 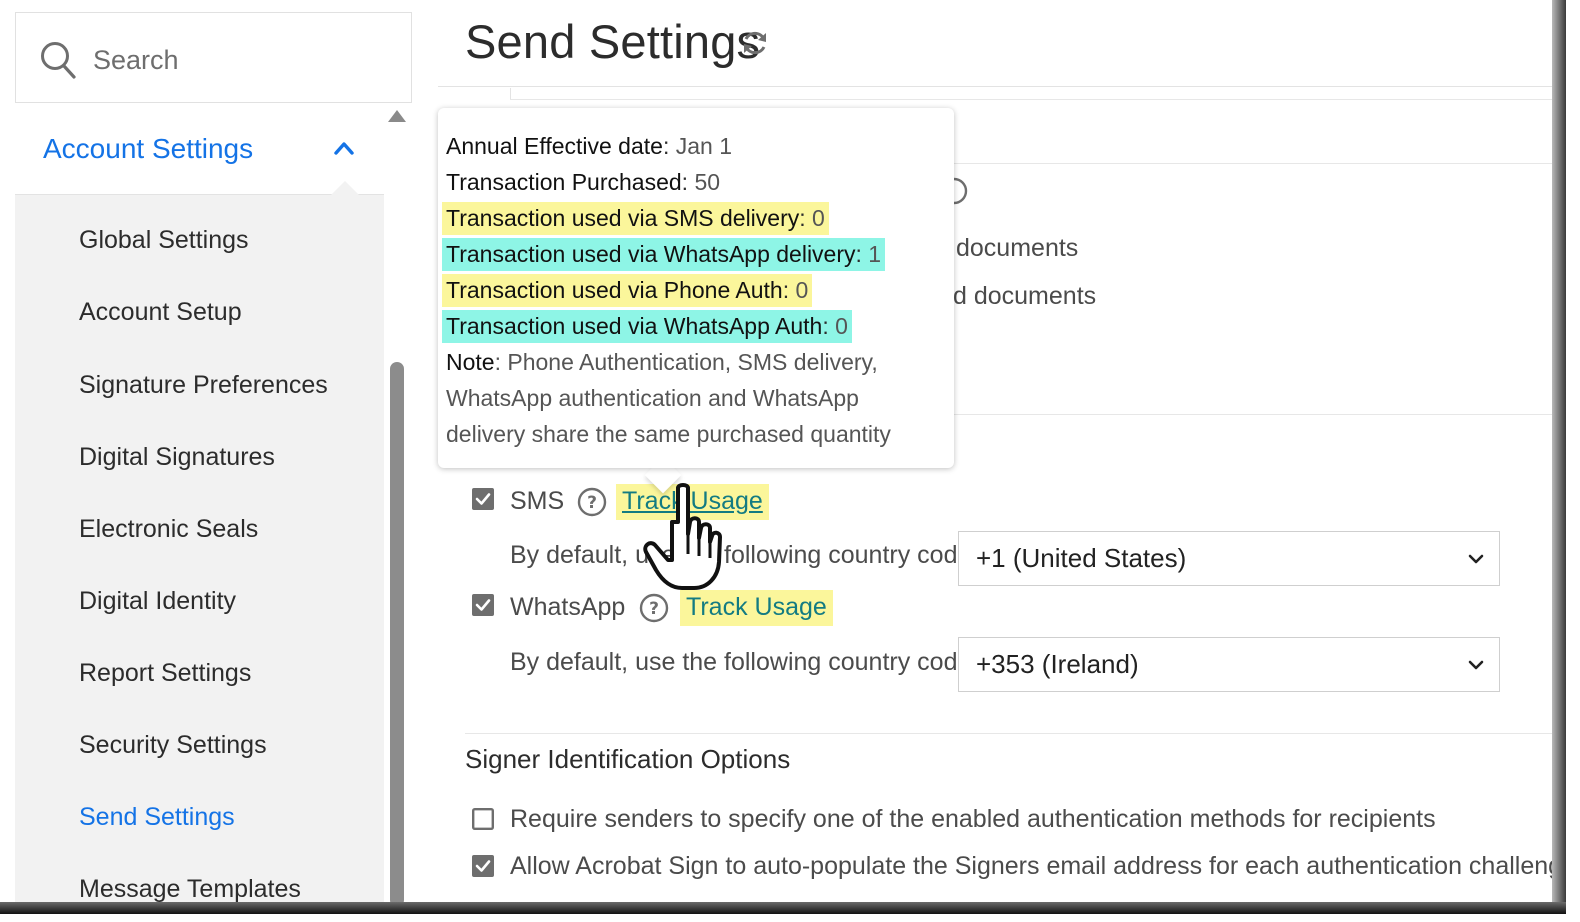 What do you see at coordinates (707, 182) in the screenshot?
I see `tooltip-value: 50` at bounding box center [707, 182].